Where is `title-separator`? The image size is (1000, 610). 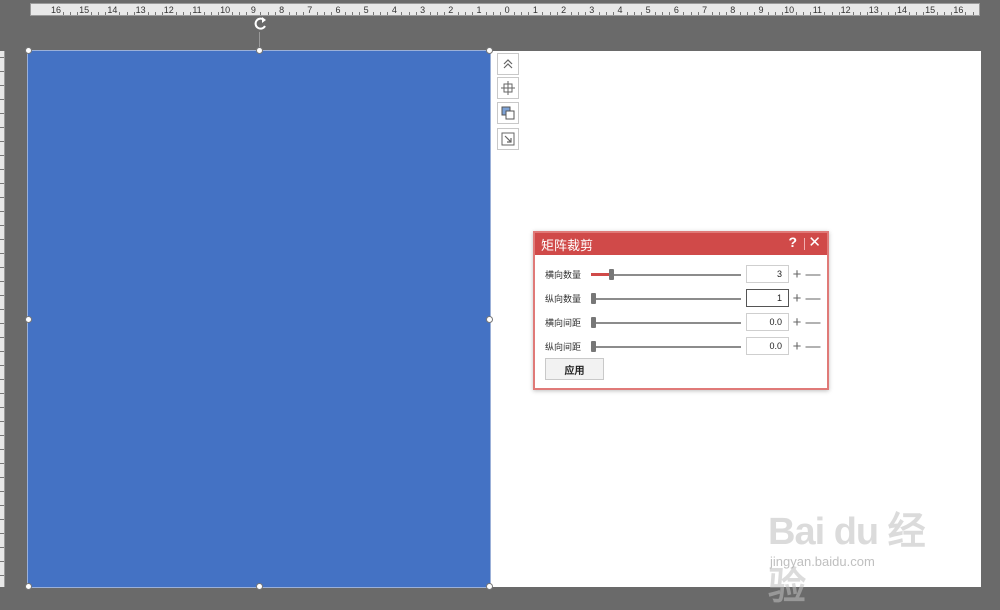
title-separator is located at coordinates (804, 244).